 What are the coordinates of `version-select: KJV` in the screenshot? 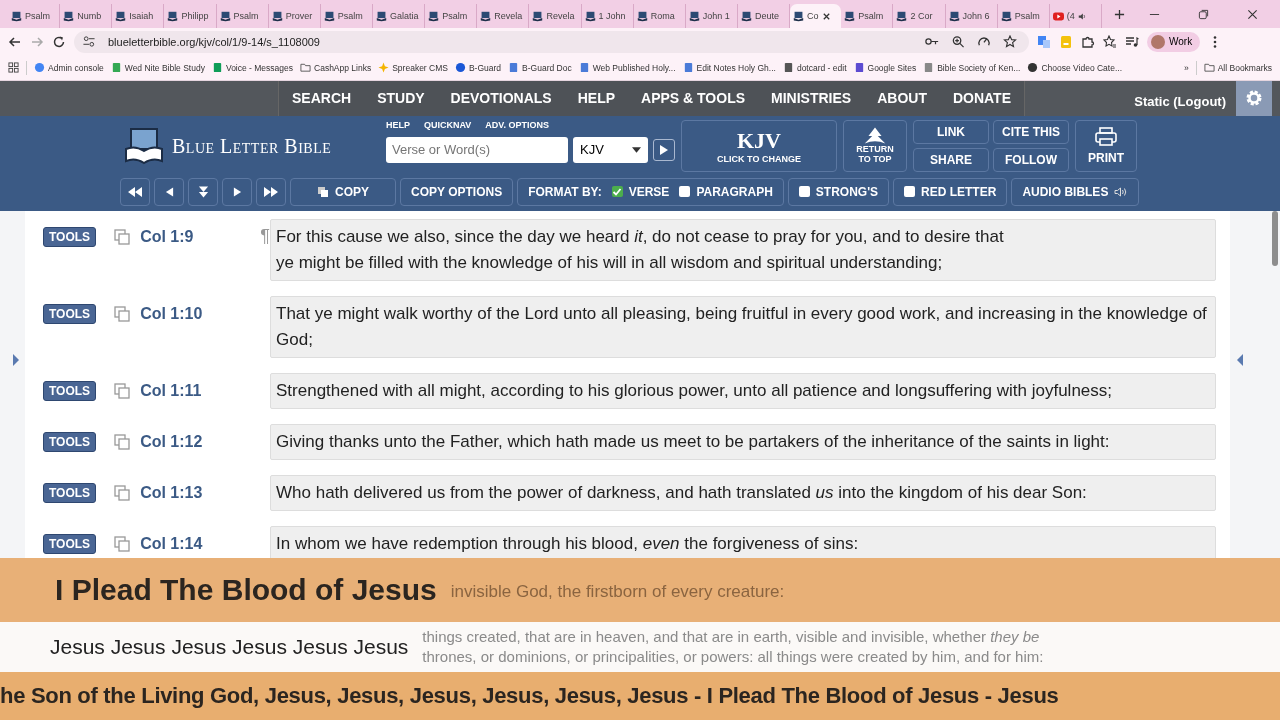 It's located at (610, 149).